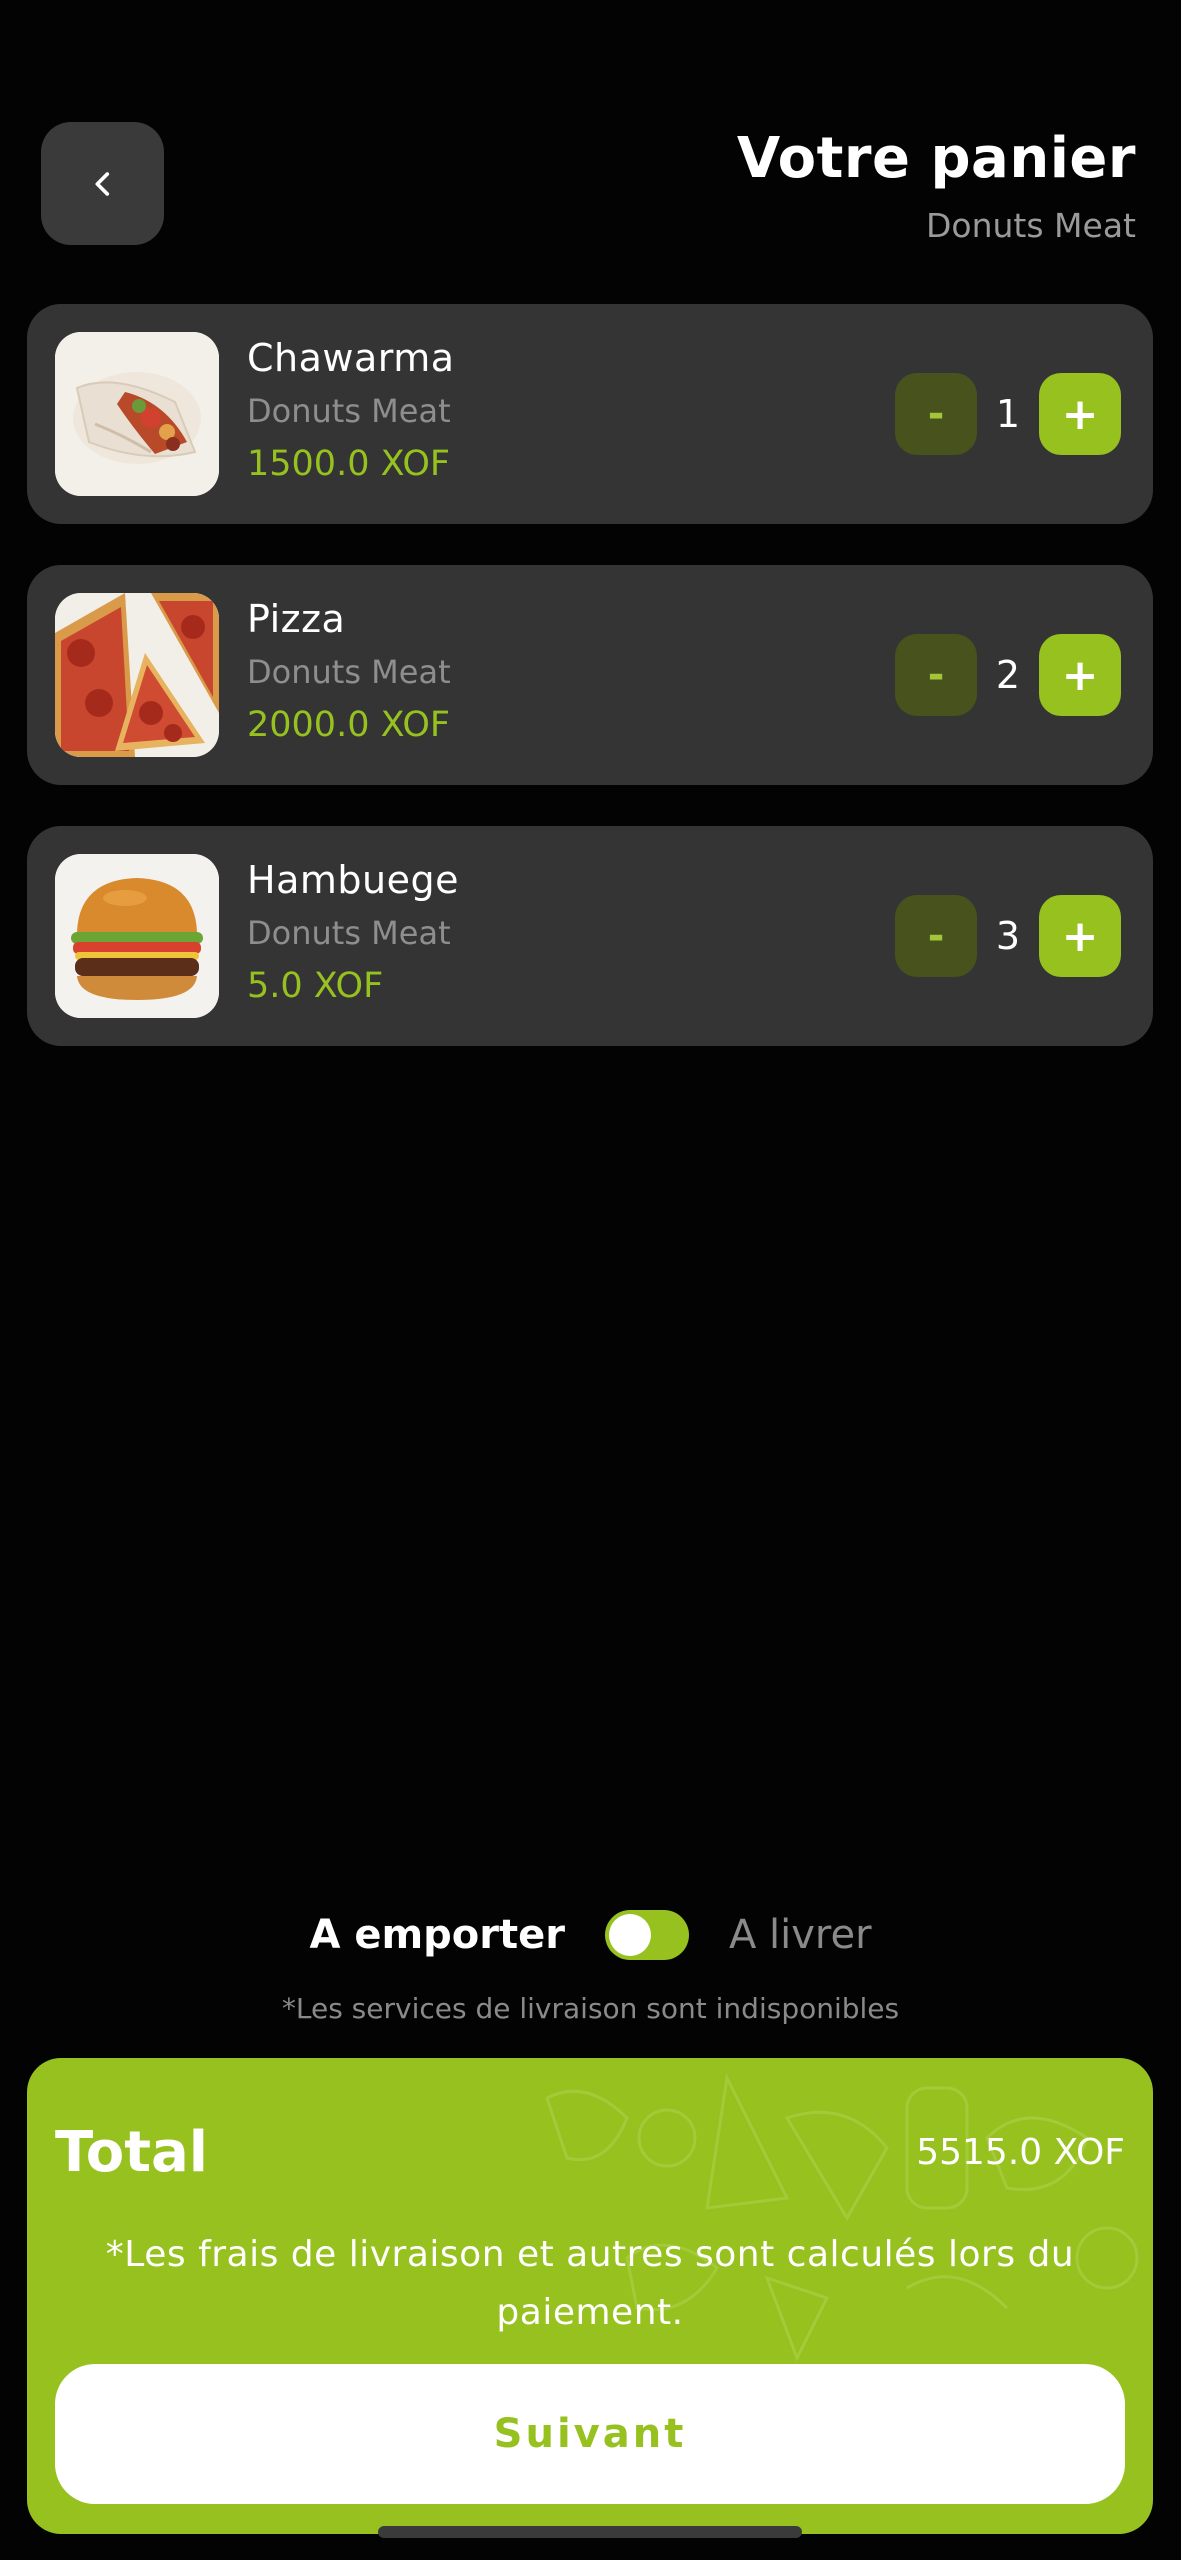  I want to click on page-subtitle: Donuts Meat, so click(1031, 225).